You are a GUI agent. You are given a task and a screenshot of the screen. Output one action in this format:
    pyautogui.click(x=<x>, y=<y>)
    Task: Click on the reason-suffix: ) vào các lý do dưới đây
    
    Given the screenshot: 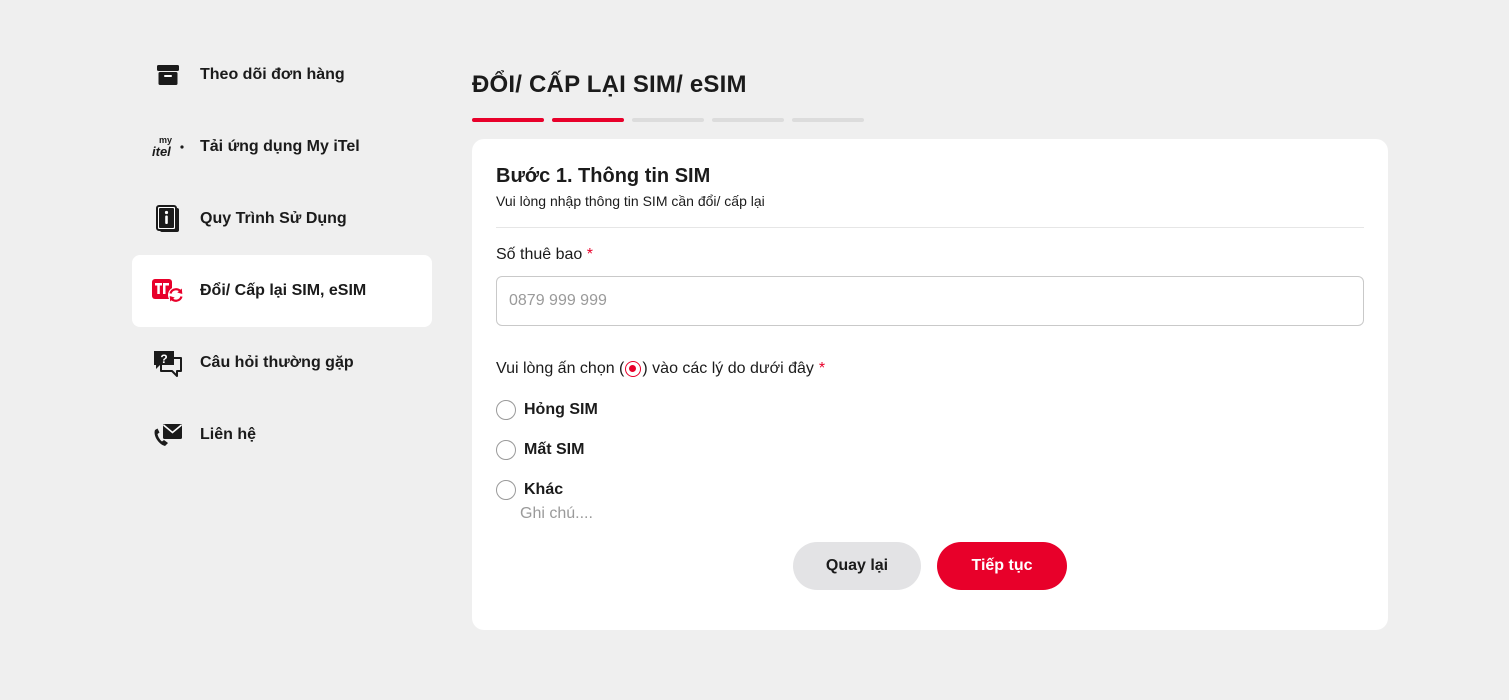 What is the action you would take?
    pyautogui.click(x=728, y=368)
    